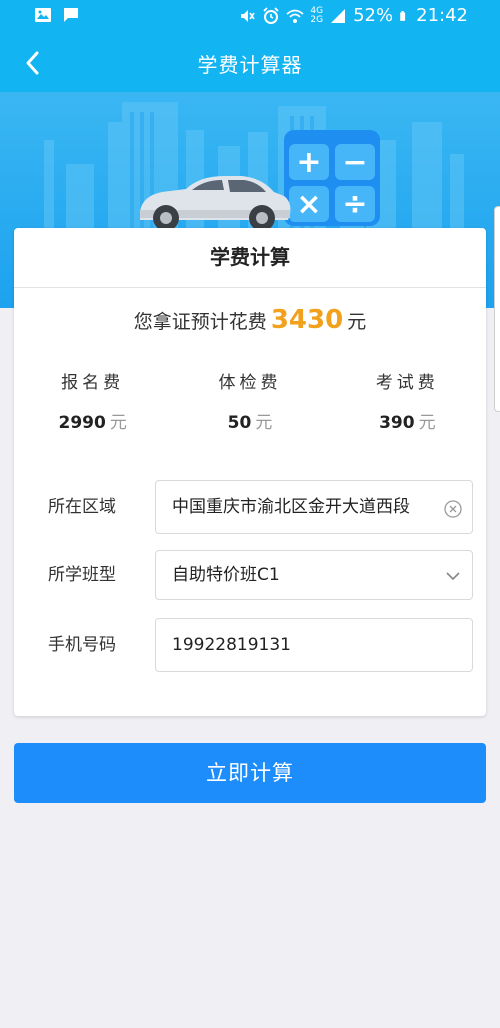  What do you see at coordinates (407, 383) in the screenshot?
I see `fee-label: 考试费` at bounding box center [407, 383].